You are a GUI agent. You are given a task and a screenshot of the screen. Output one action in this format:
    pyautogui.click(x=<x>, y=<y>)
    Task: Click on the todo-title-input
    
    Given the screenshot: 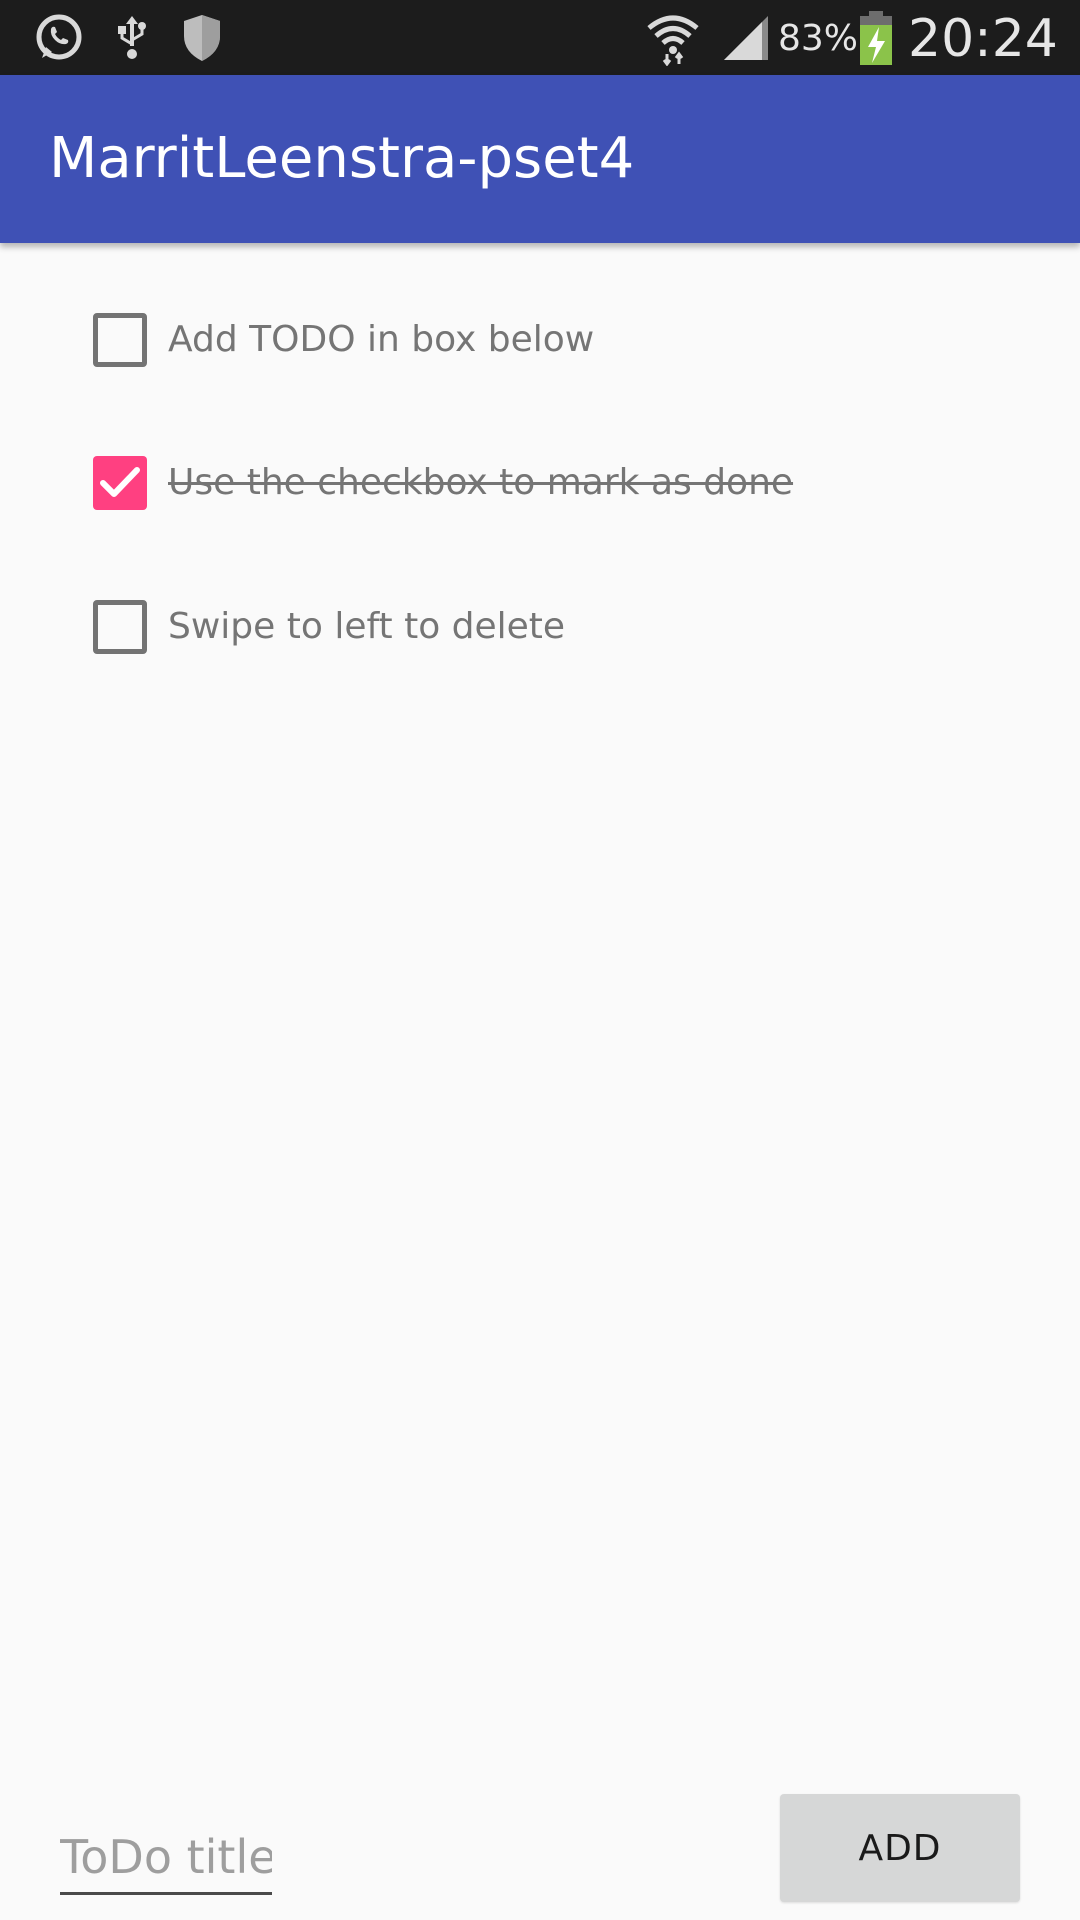 What is the action you would take?
    pyautogui.click(x=166, y=1858)
    